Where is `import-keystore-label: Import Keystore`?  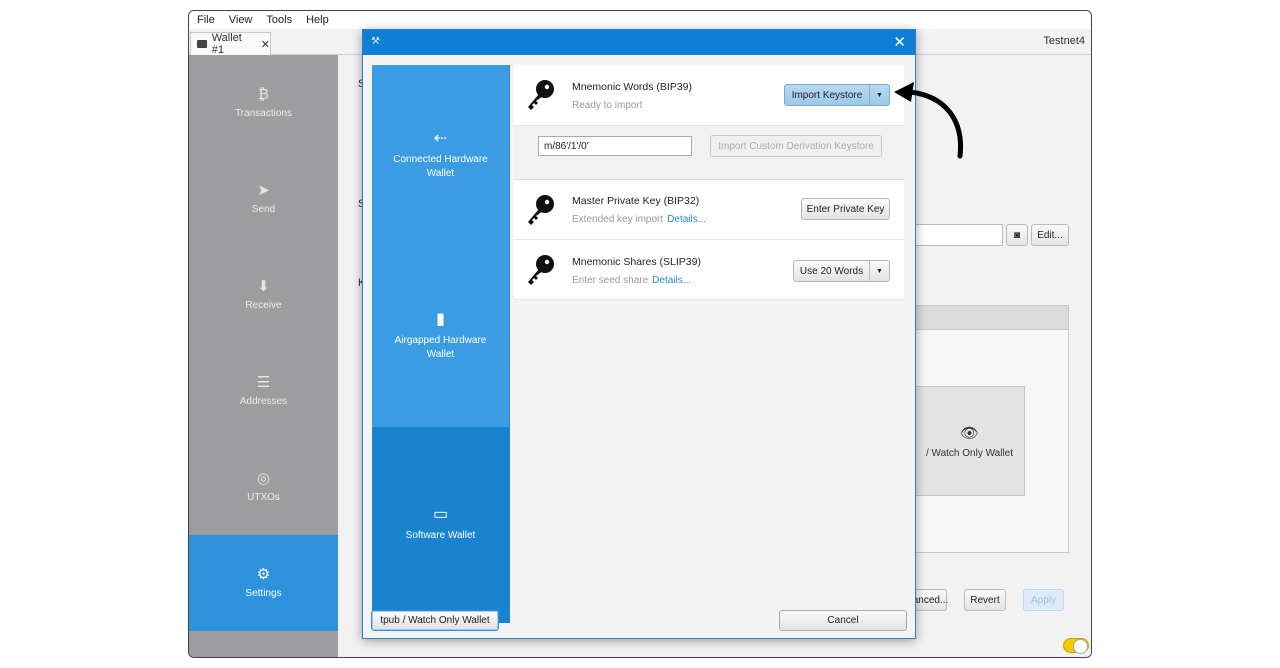
import-keystore-label: Import Keystore is located at coordinates (827, 95).